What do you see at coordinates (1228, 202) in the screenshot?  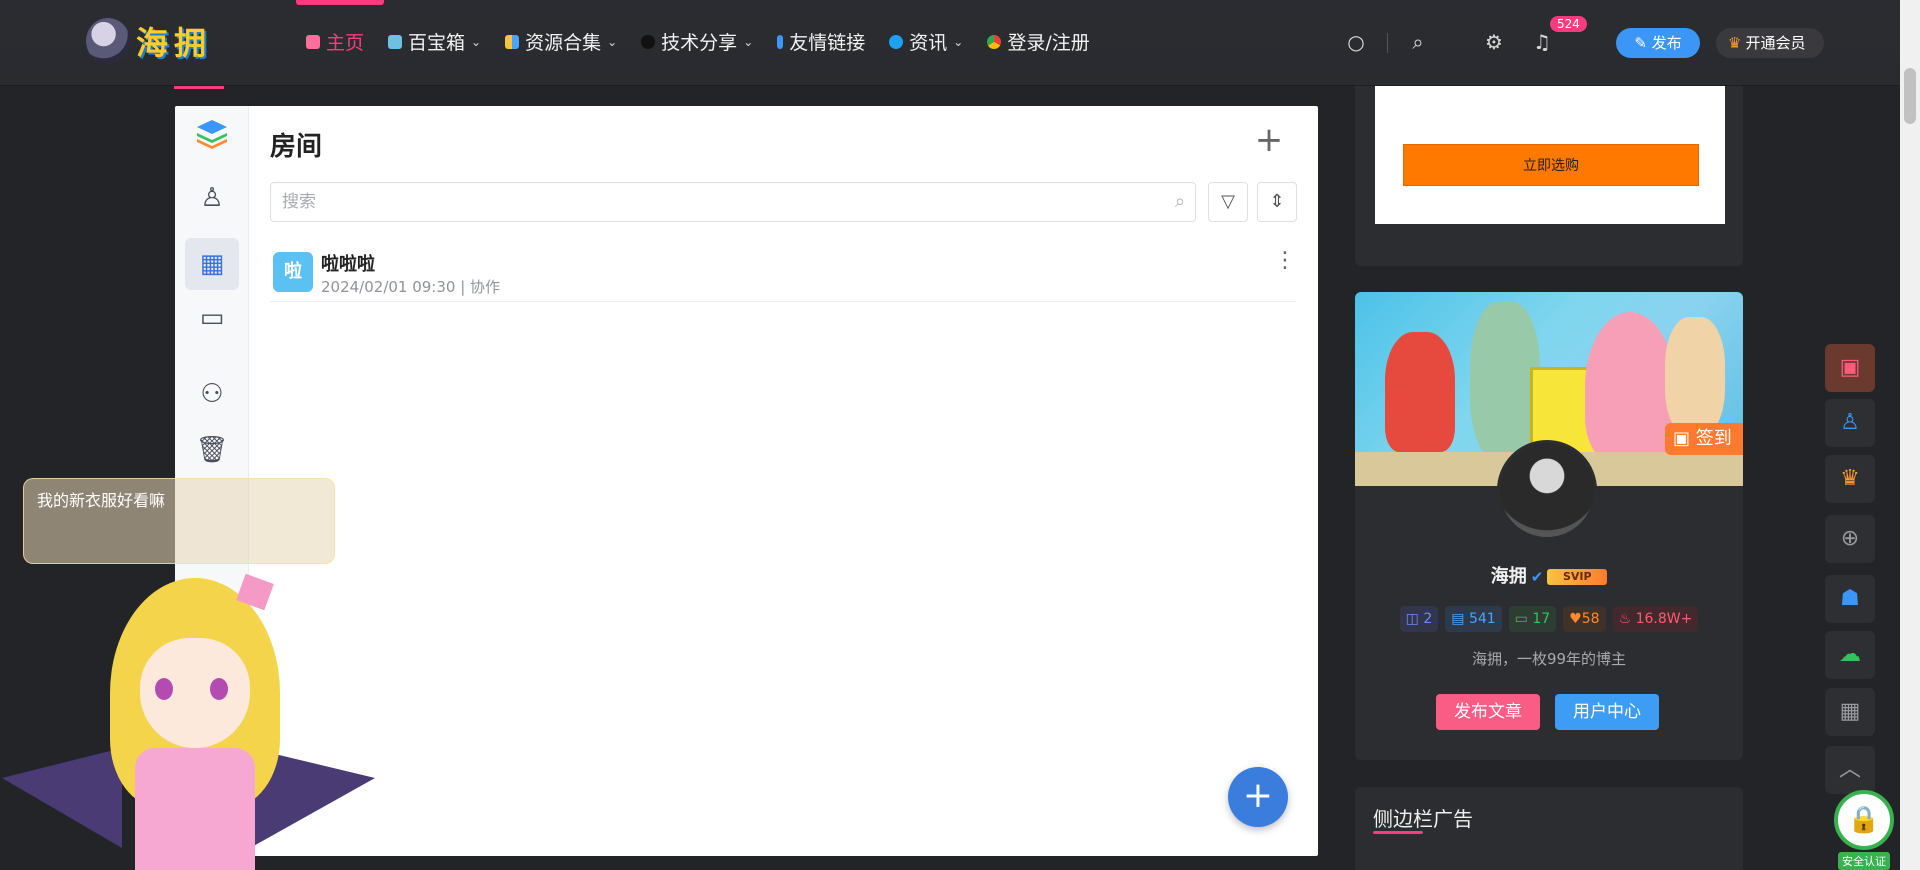 I see `filter-button: ▽` at bounding box center [1228, 202].